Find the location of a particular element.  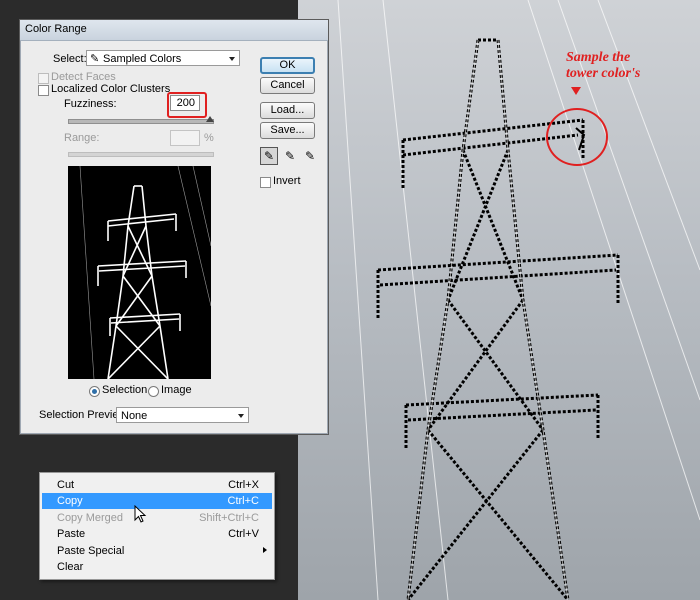

menu-item-label: Copy is located at coordinates (70, 501).